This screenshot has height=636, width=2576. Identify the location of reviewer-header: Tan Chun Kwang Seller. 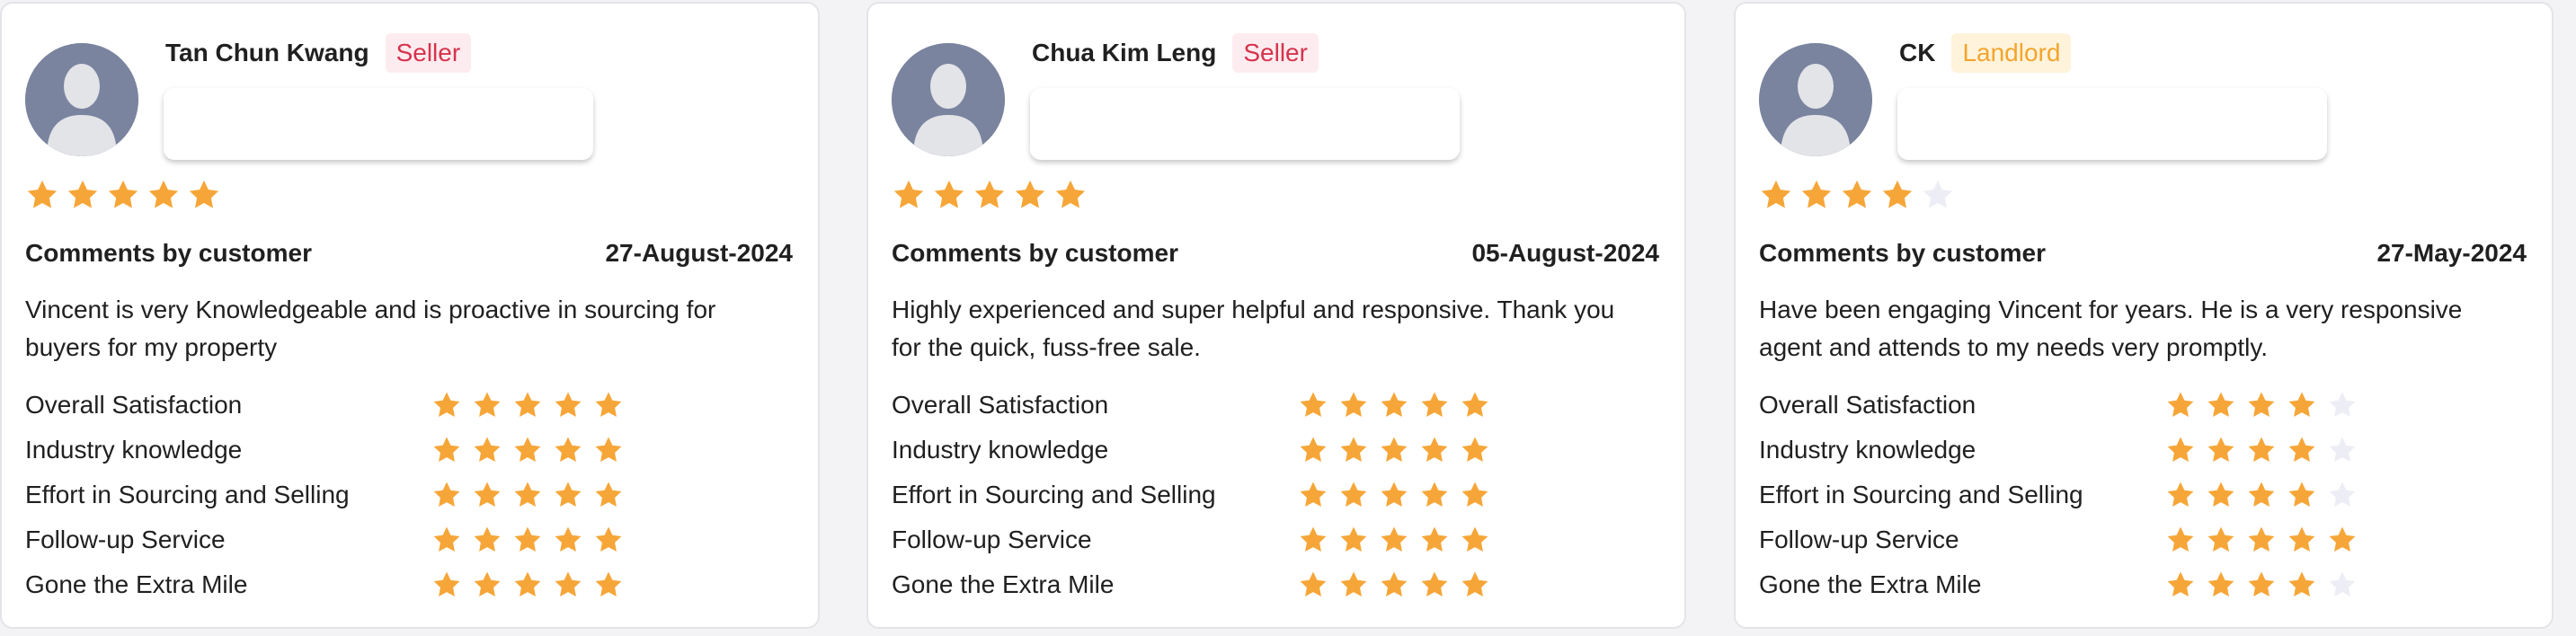
(318, 53).